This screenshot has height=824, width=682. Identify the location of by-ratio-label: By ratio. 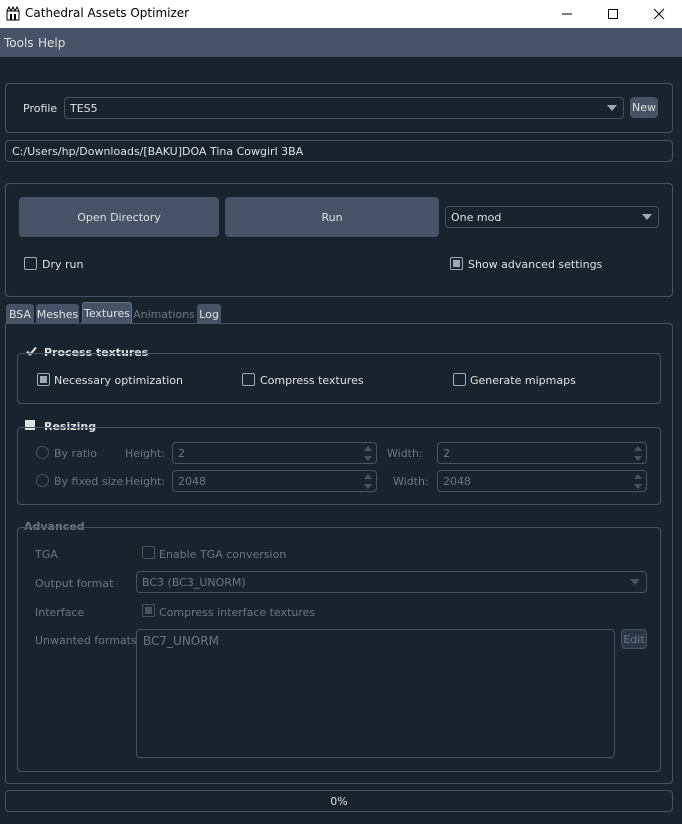
(75, 453).